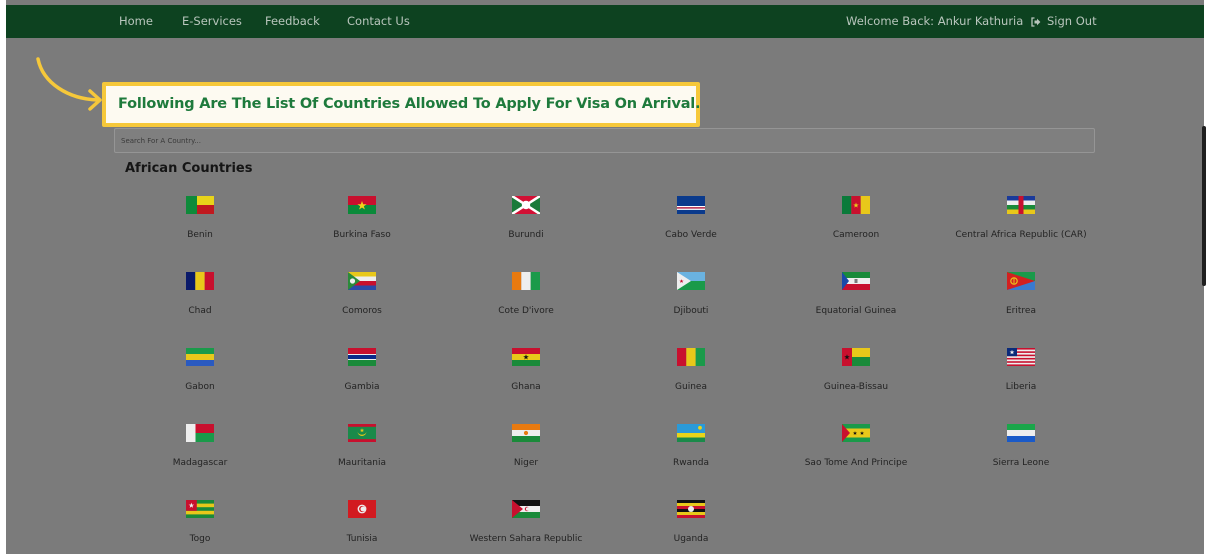  Describe the element at coordinates (1021, 297) in the screenshot. I see `country-card: Eritrea` at that location.